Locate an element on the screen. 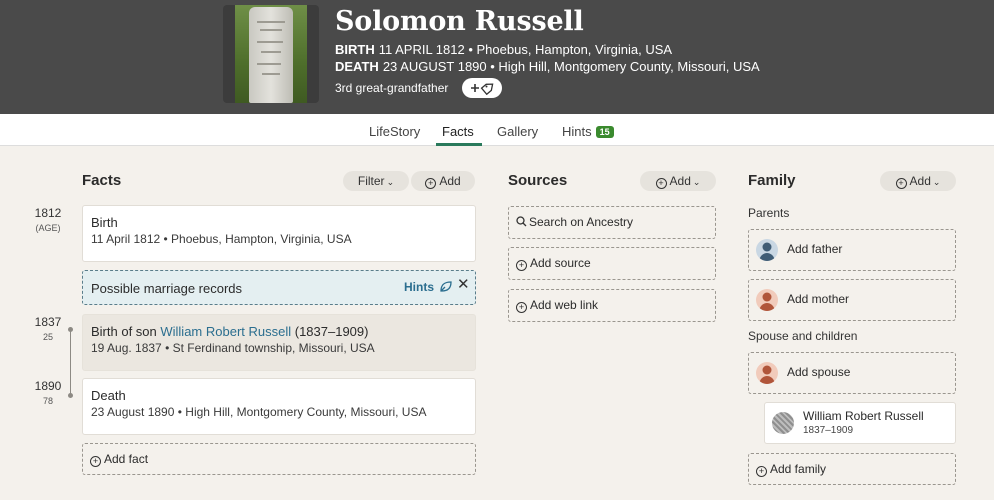 The image size is (994, 500). add-father-label: Add father is located at coordinates (815, 249).